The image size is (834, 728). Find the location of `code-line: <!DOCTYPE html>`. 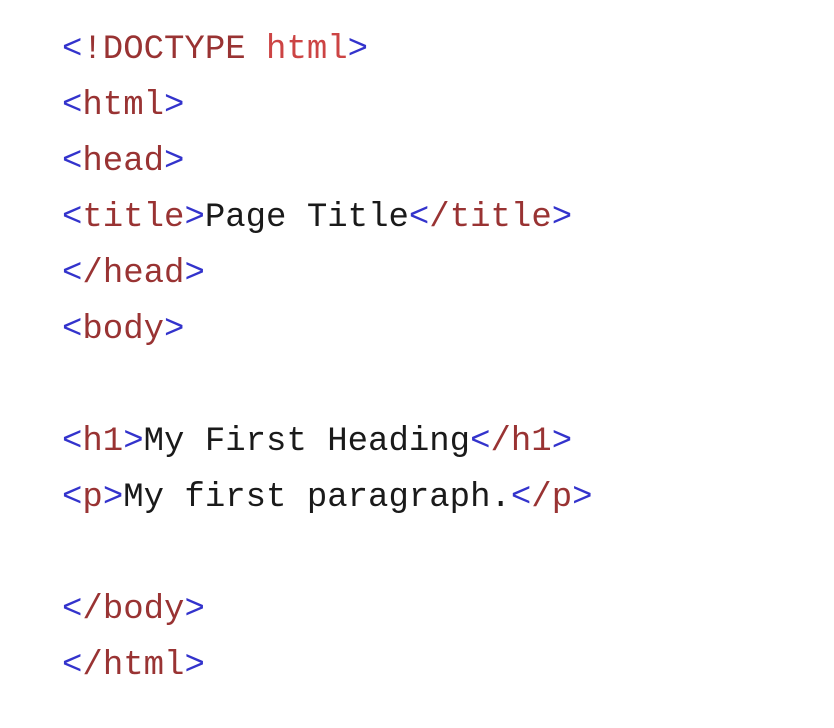

code-line: <!DOCTYPE html> is located at coordinates (442, 50).